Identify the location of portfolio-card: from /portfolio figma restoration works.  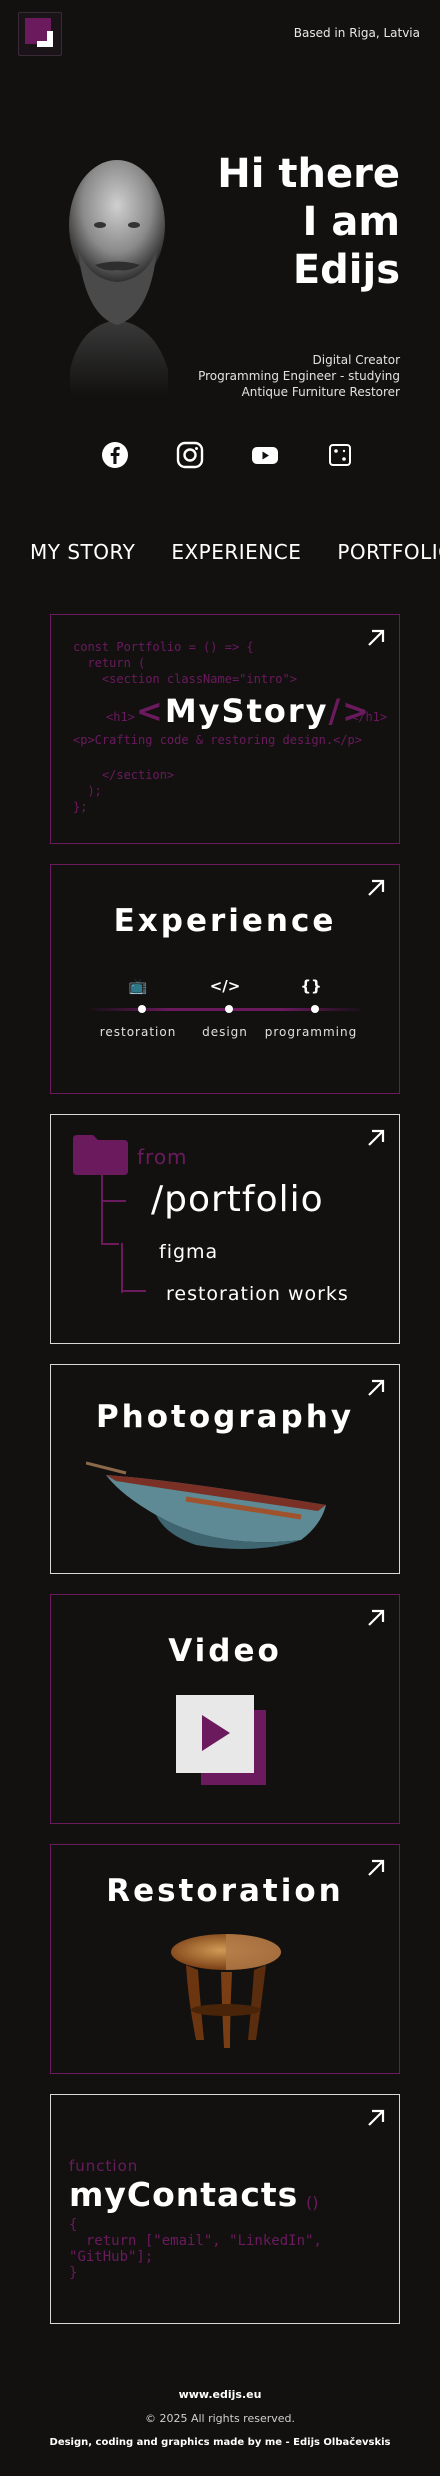
(225, 1229).